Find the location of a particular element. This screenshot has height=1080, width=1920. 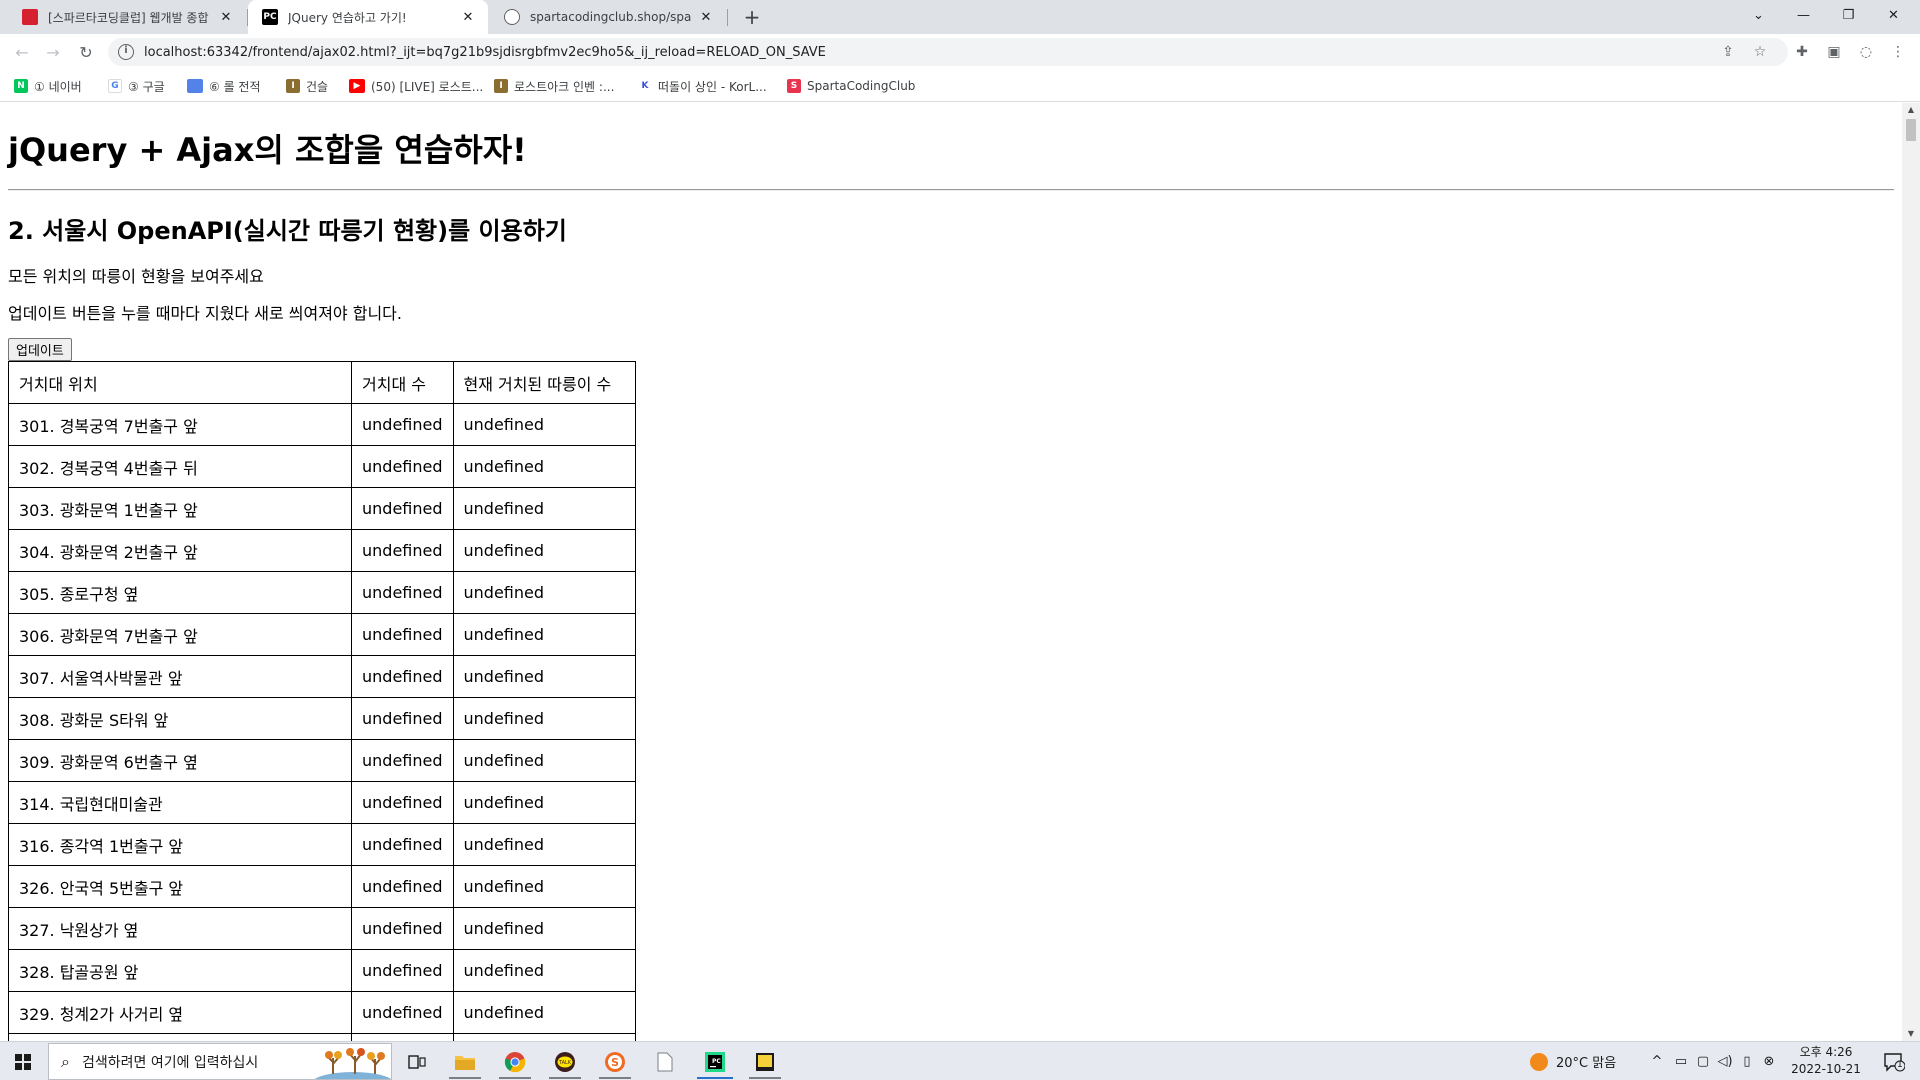

sparta-app-icon: S is located at coordinates (615, 1061).